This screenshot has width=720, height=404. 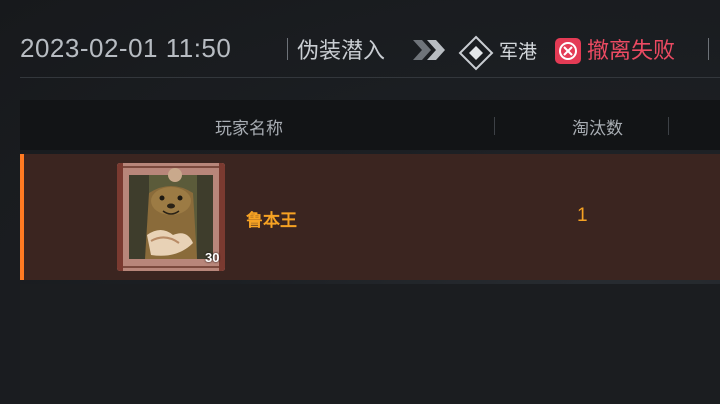 I want to click on player-name: 鲁本王, so click(x=271, y=218).